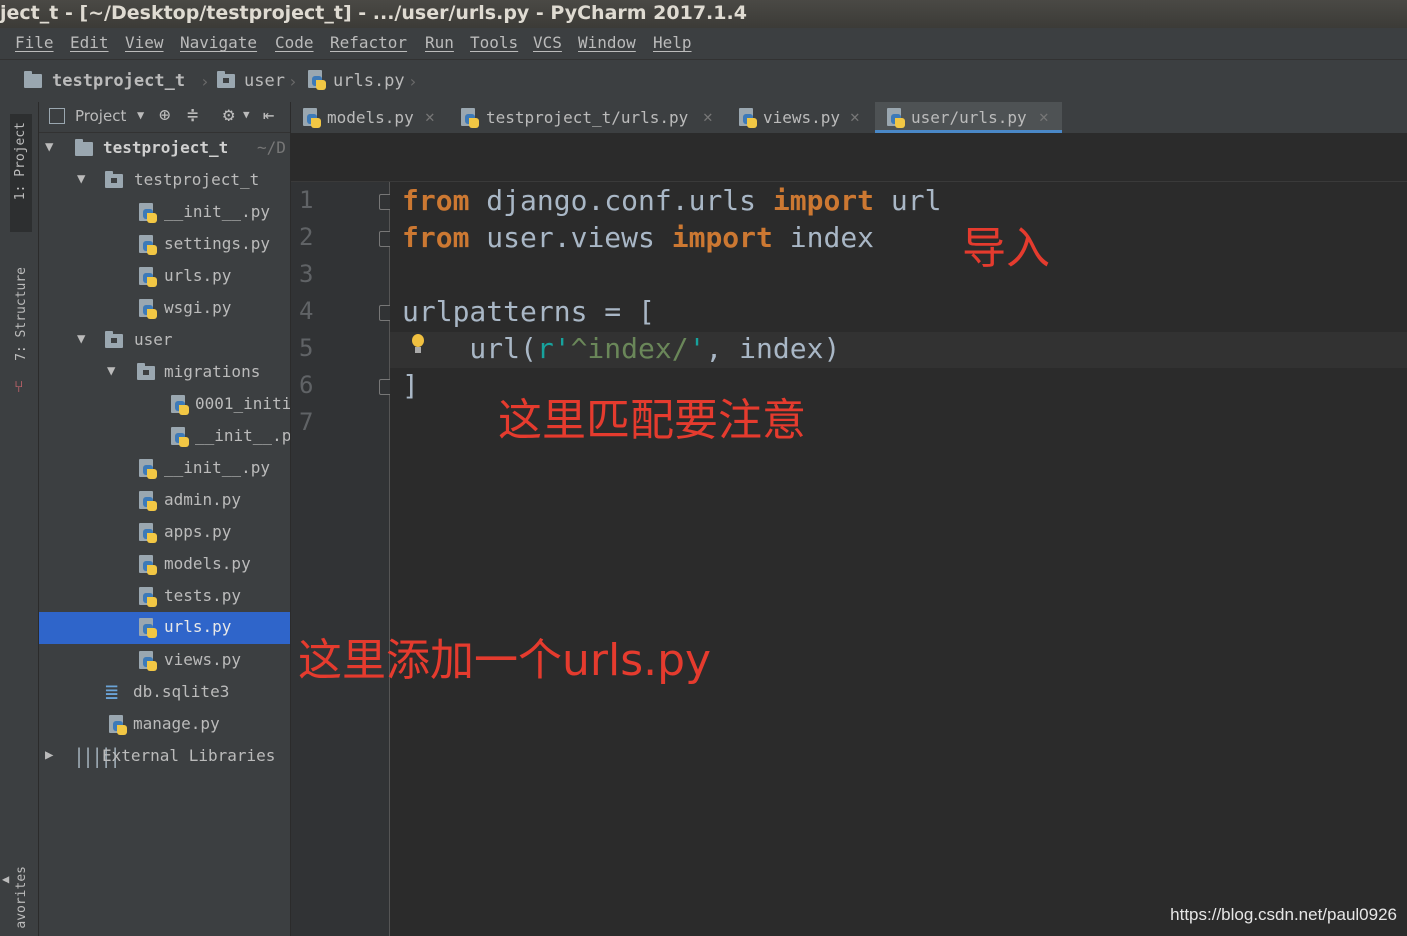 Image resolution: width=1407 pixels, height=936 pixels. I want to click on annotation-add-urls: 这里添加一个urls.py, so click(505, 660).